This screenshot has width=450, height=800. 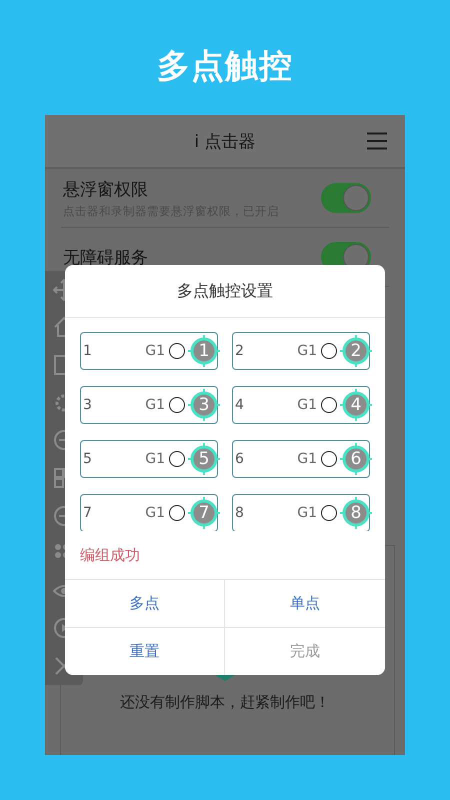 I want to click on page-headline: 多点触控, so click(x=225, y=66).